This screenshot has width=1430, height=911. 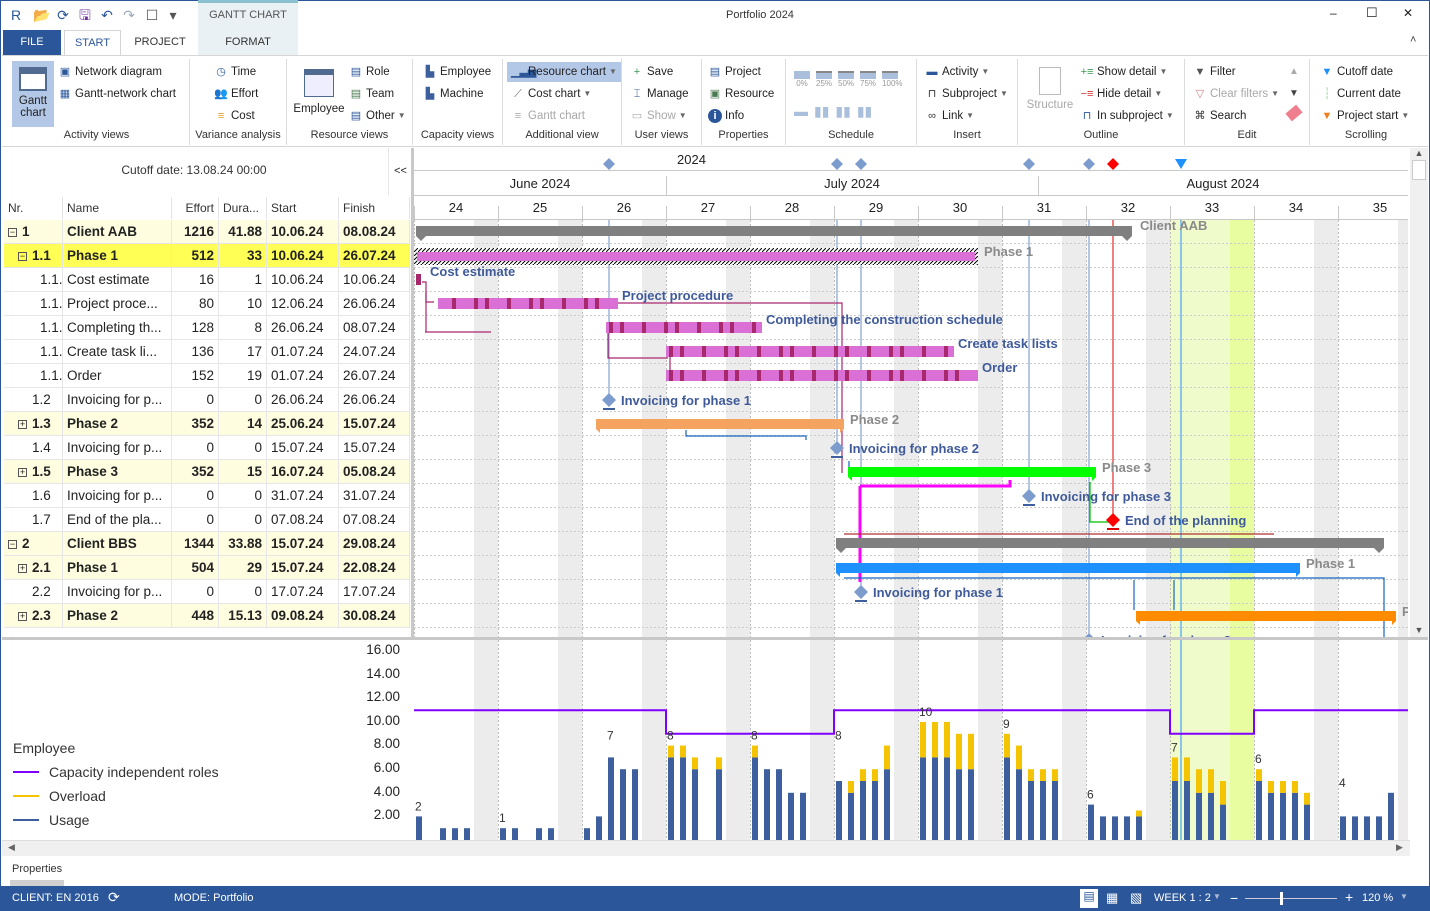 What do you see at coordinates (846, 79) in the screenshot?
I see `progress-50-button: 50%` at bounding box center [846, 79].